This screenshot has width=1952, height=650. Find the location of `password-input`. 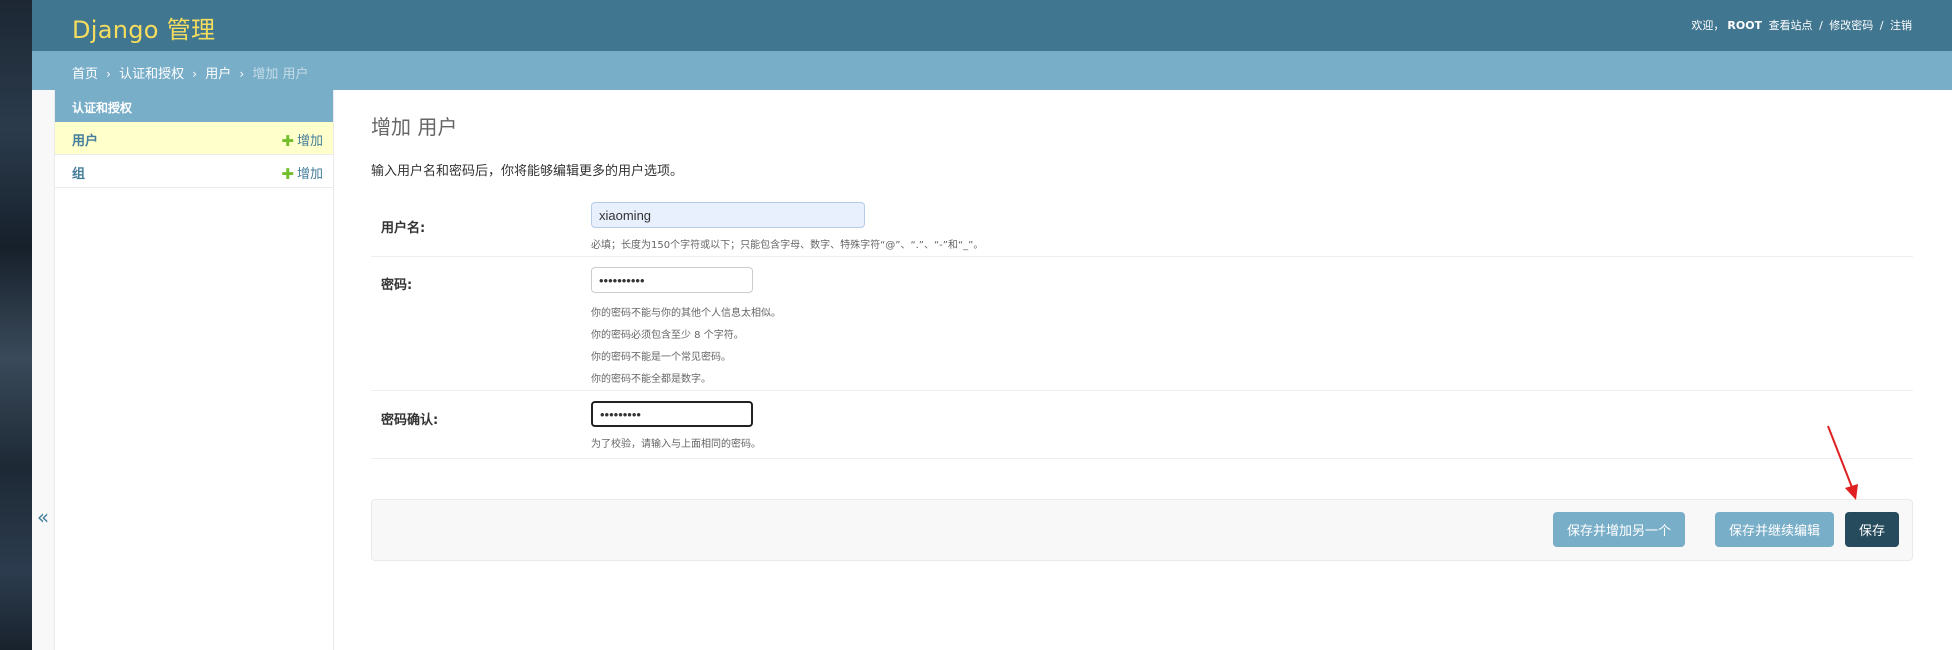

password-input is located at coordinates (672, 280).